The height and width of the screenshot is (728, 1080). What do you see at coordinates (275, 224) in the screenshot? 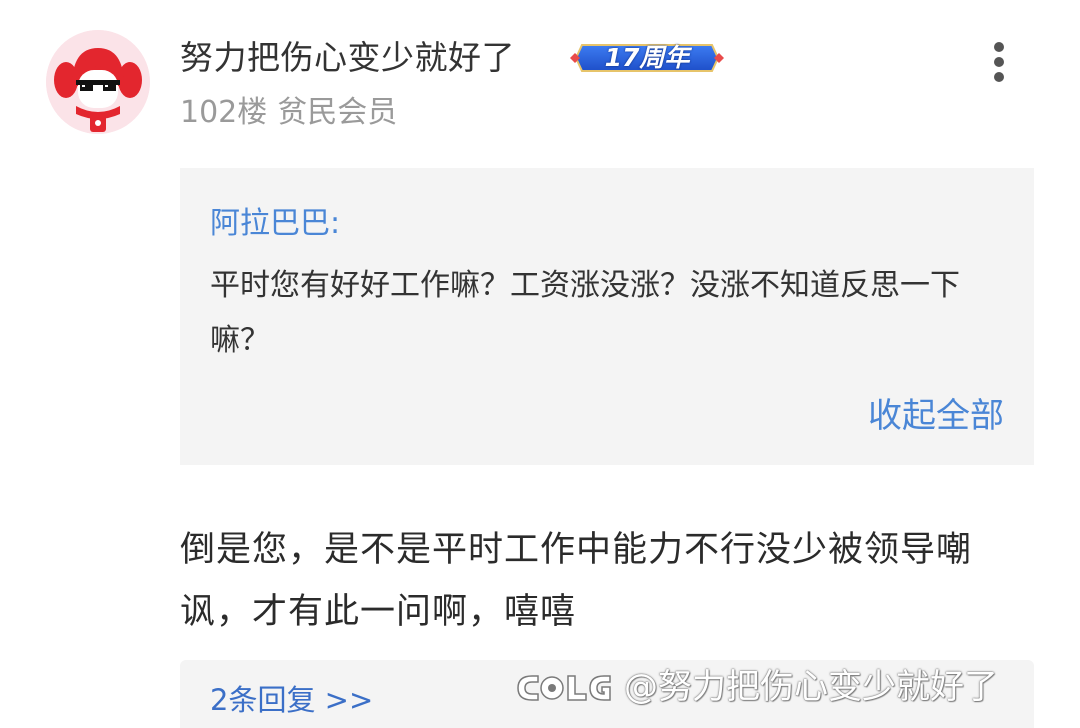
I see `quote-author: 阿拉巴巴:` at bounding box center [275, 224].